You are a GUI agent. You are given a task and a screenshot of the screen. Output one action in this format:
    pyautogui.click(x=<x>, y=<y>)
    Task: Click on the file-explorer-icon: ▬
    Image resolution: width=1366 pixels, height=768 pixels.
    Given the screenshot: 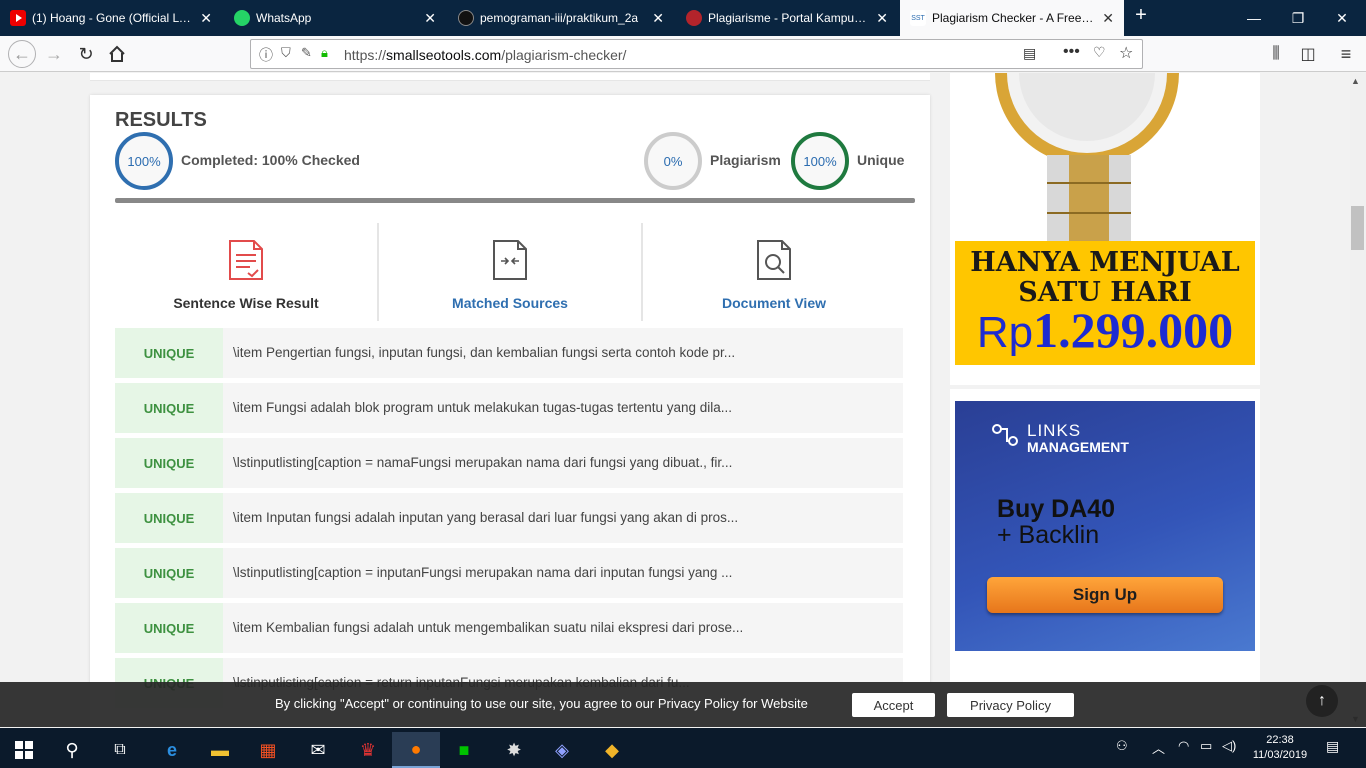 What is the action you would take?
    pyautogui.click(x=220, y=750)
    